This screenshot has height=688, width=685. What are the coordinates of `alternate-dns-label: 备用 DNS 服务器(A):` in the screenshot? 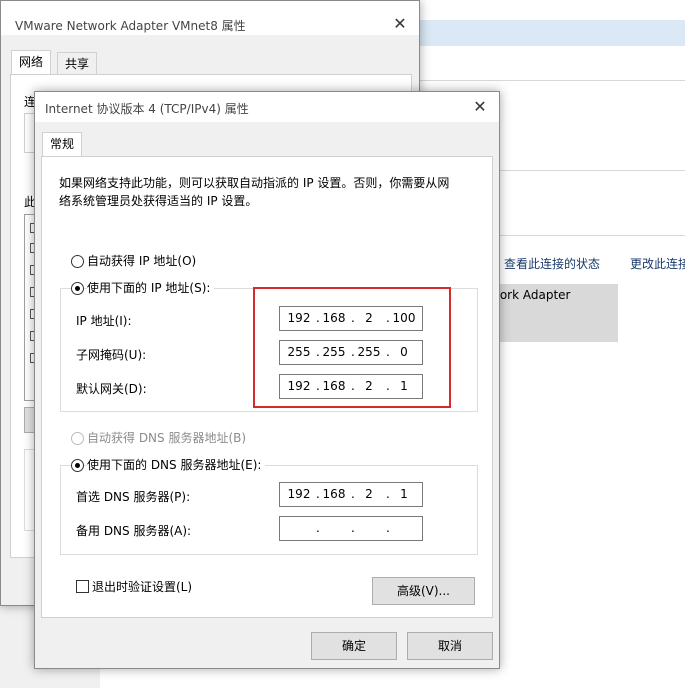 It's located at (134, 531).